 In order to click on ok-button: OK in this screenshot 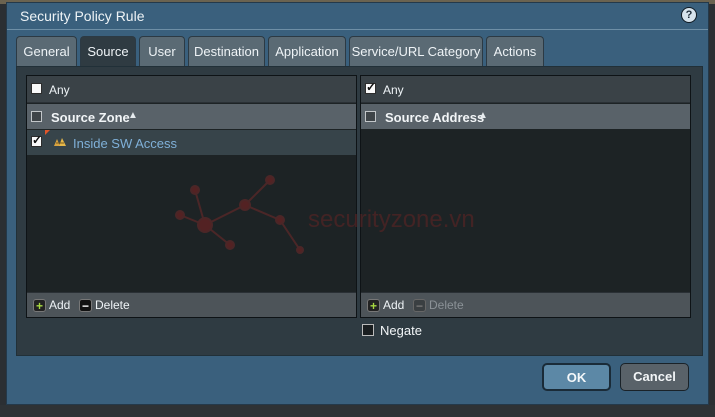, I will do `click(576, 377)`.